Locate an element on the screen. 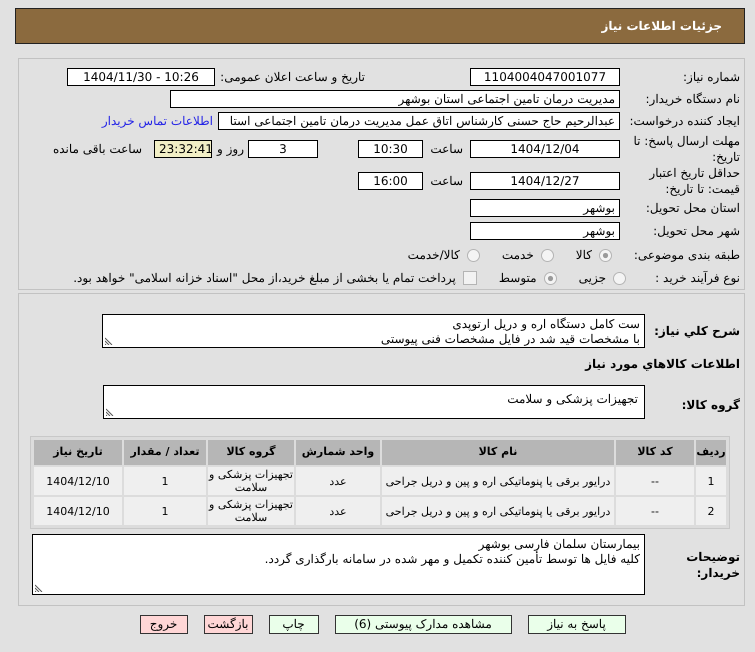 The height and width of the screenshot is (652, 755). radio-label: کالا is located at coordinates (584, 255).